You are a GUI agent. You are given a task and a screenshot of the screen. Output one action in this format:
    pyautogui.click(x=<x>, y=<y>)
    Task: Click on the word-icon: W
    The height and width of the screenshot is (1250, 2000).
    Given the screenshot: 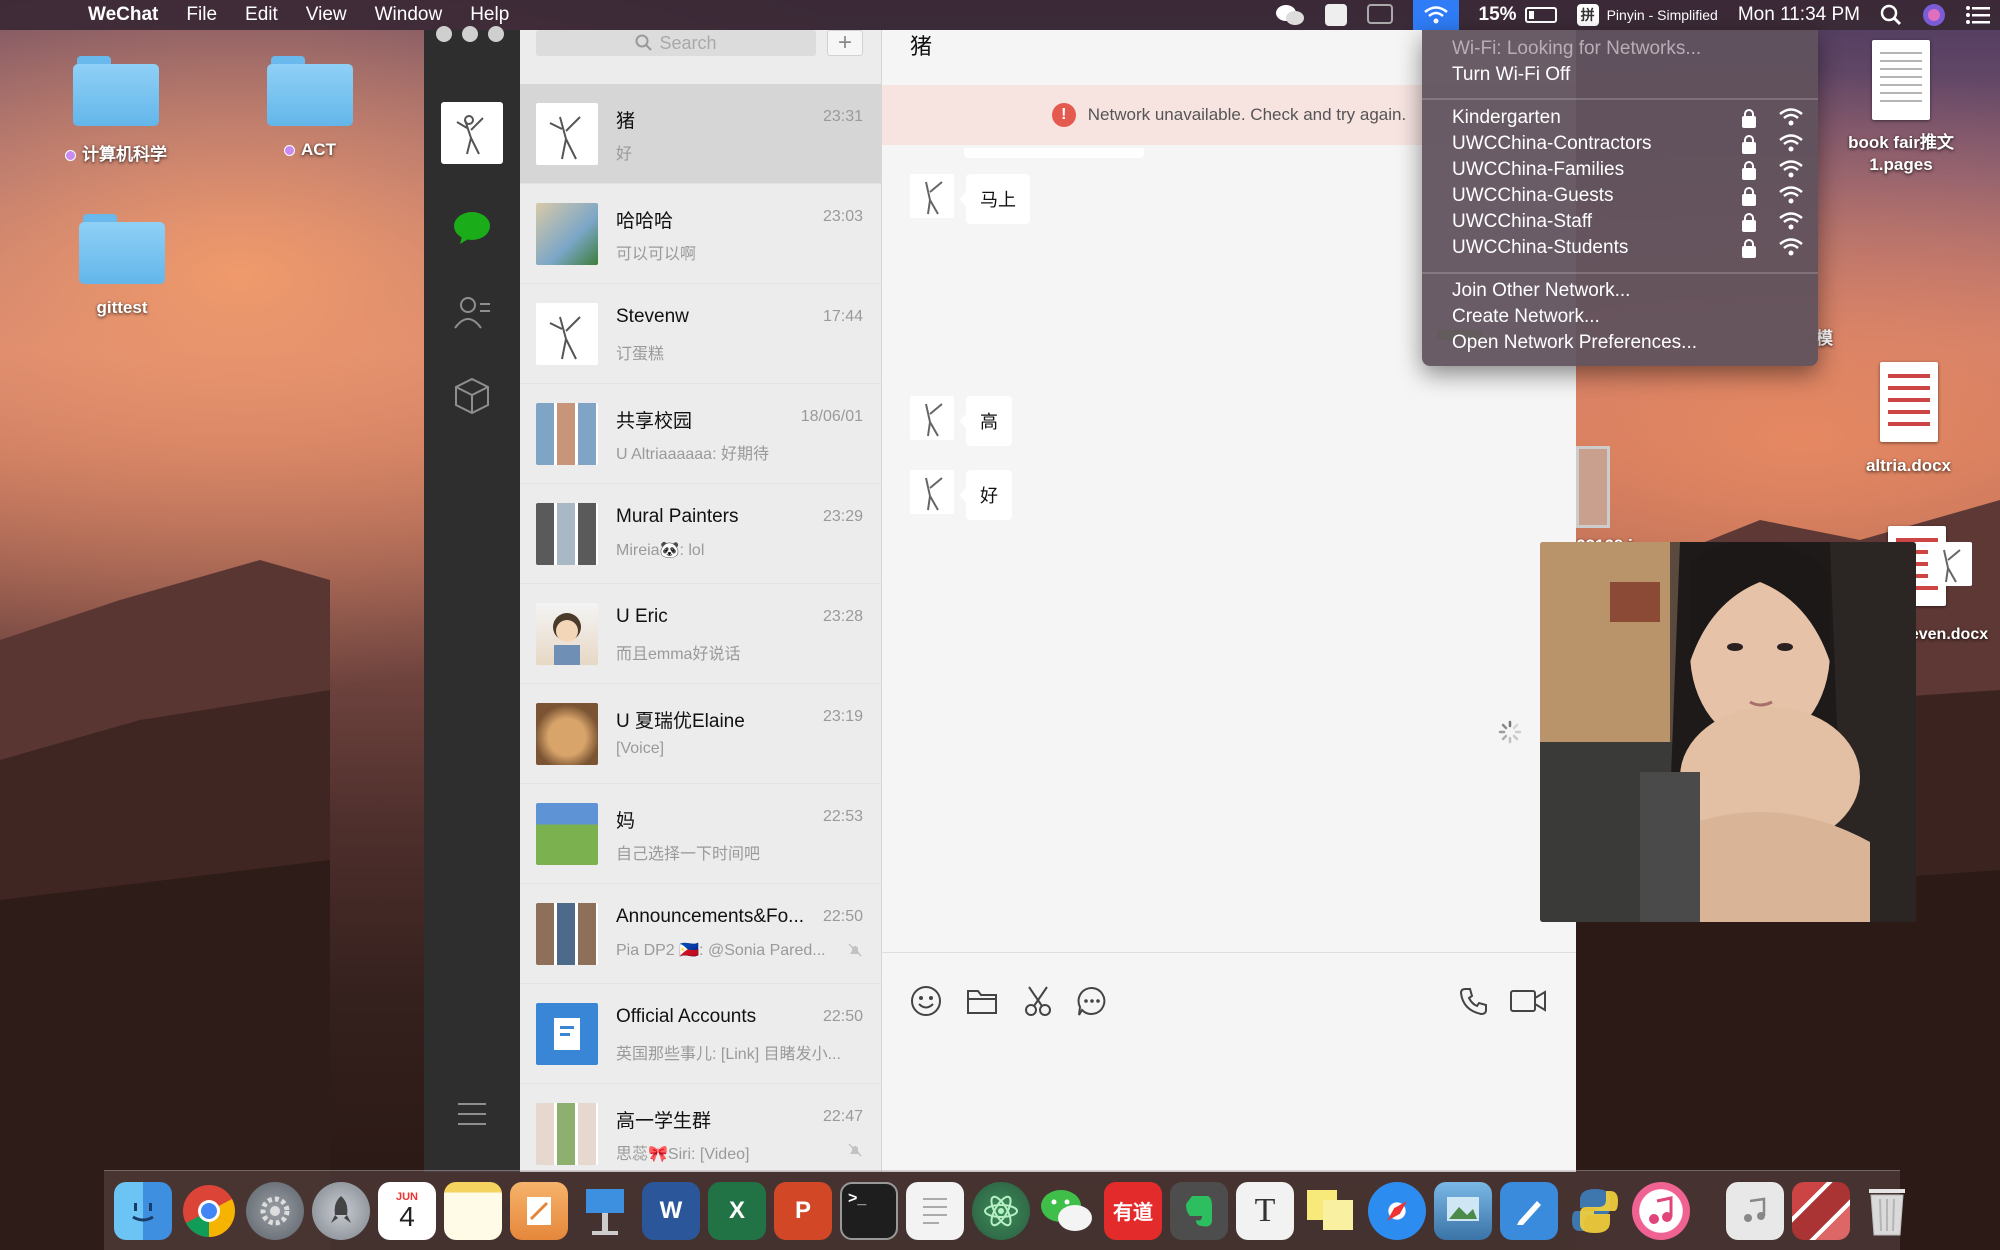 What is the action you would take?
    pyautogui.click(x=671, y=1210)
    